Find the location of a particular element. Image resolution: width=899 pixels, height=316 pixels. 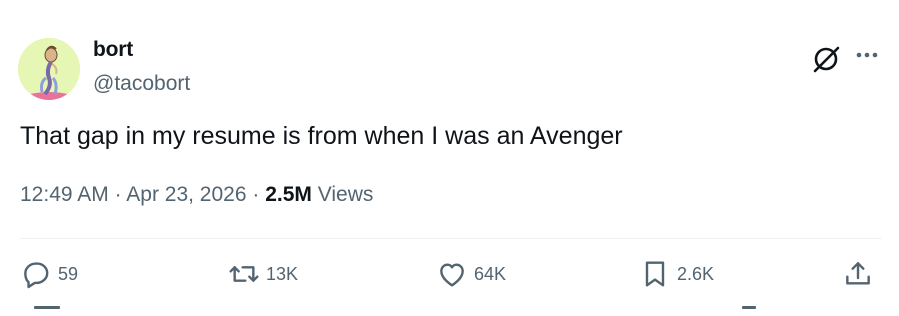

avatar is located at coordinates (49, 69).